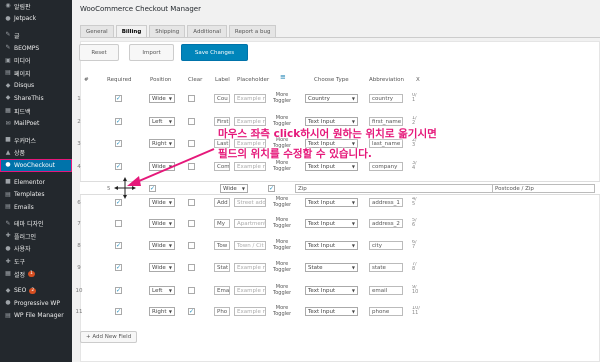  What do you see at coordinates (36, 153) in the screenshot?
I see `sidebar-item-상품: ▲ 상품` at bounding box center [36, 153].